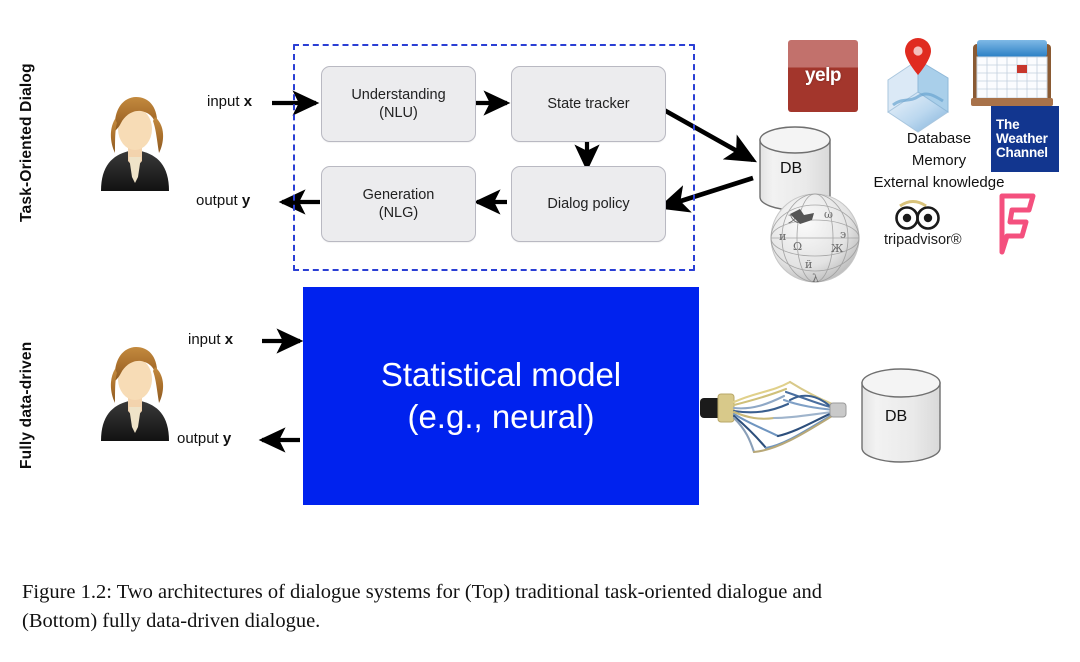 The image size is (1080, 662). I want to click on caption-line-2: (Bottom) fully data-driven dialogue., so click(171, 621).